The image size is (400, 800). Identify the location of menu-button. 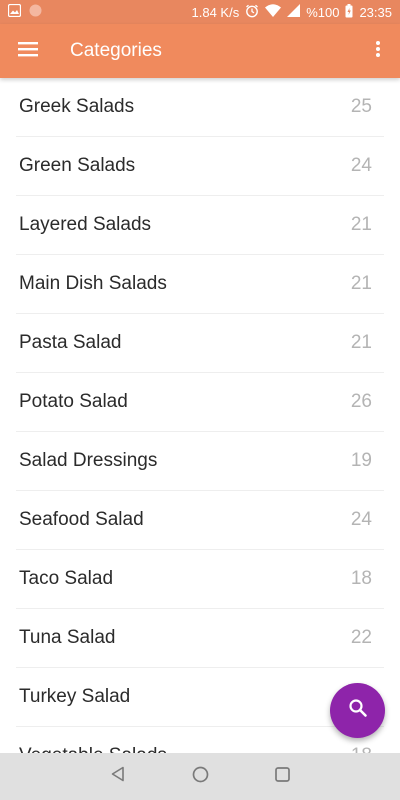
(28, 51).